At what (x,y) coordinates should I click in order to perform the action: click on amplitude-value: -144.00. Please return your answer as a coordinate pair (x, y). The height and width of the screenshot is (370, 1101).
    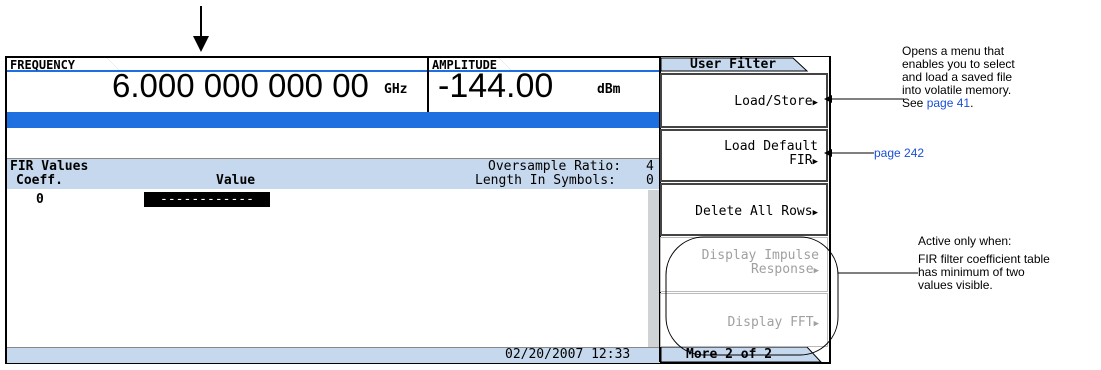
    Looking at the image, I should click on (495, 86).